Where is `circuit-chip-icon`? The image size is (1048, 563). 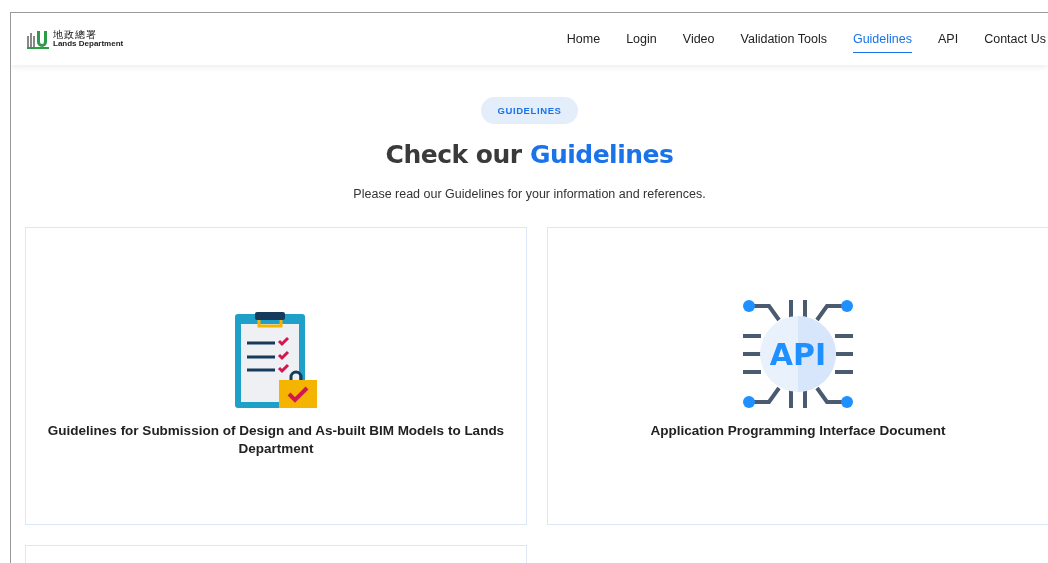
circuit-chip-icon is located at coordinates (798, 354).